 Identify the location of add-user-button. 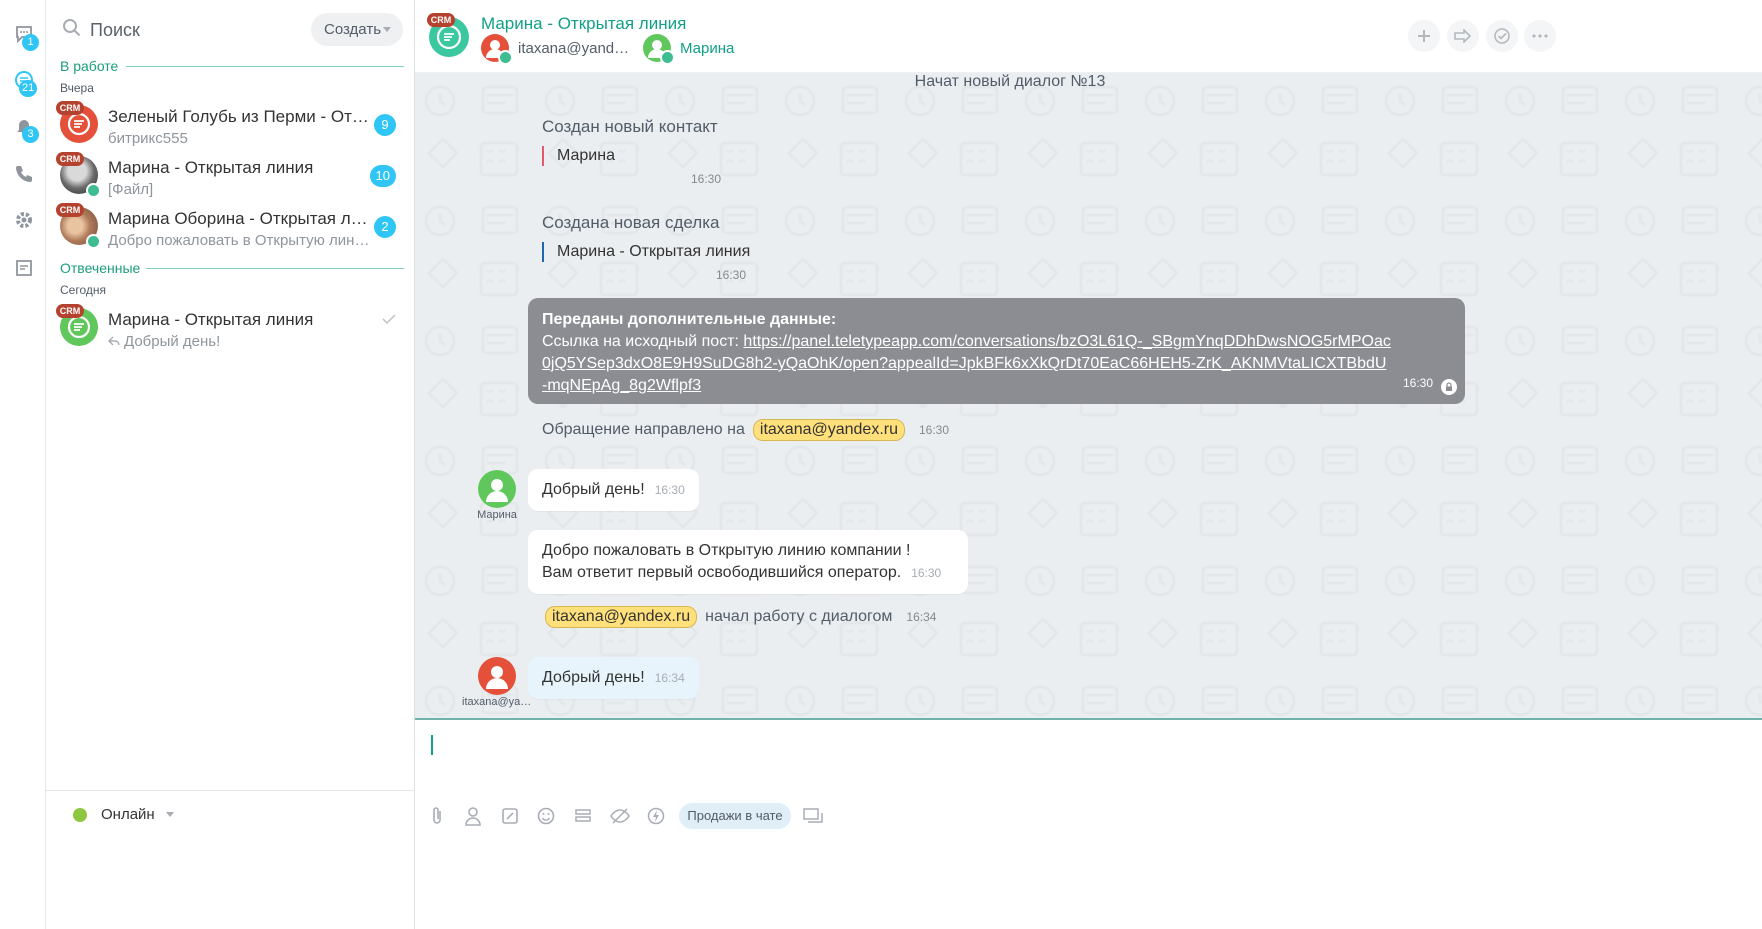
(1424, 36).